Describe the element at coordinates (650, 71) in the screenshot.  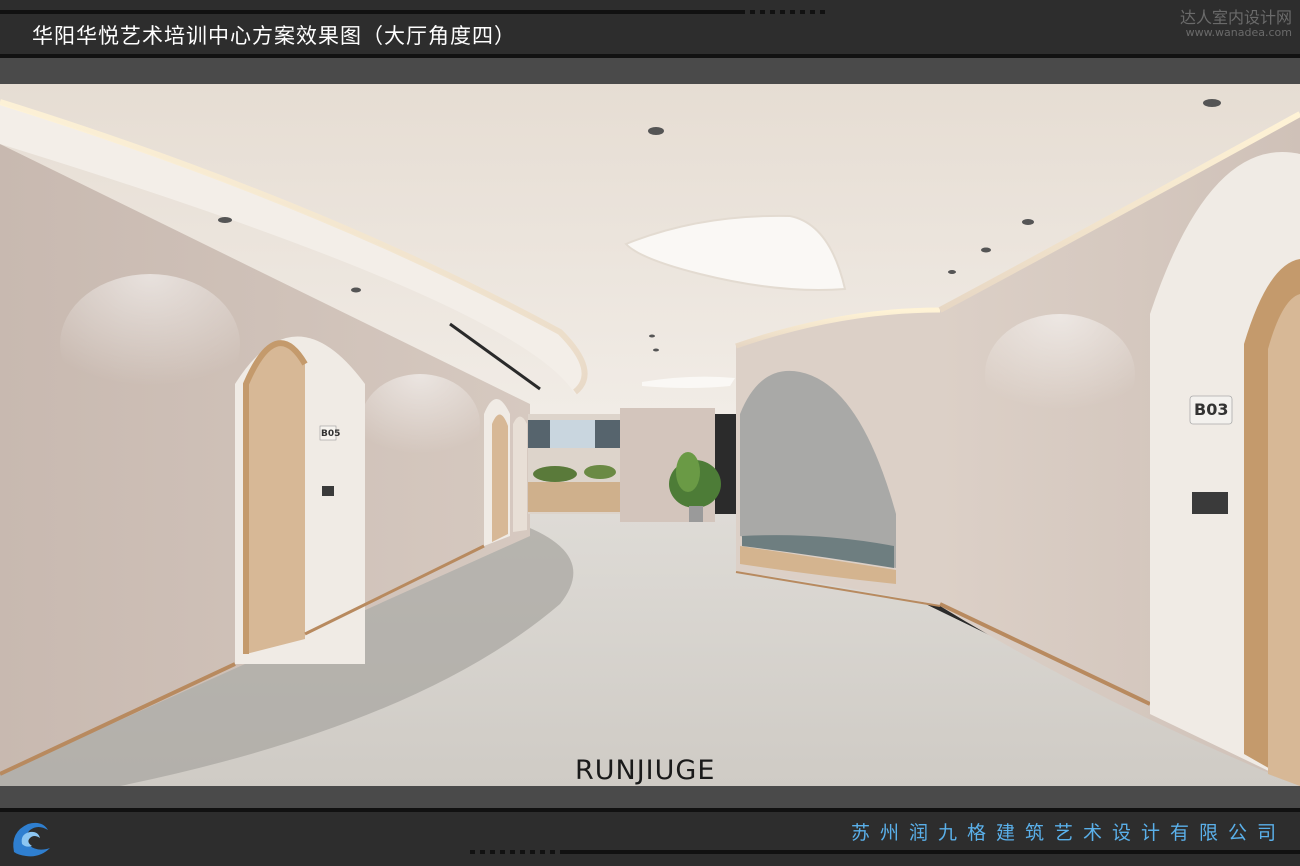
I see `top-strip` at that location.